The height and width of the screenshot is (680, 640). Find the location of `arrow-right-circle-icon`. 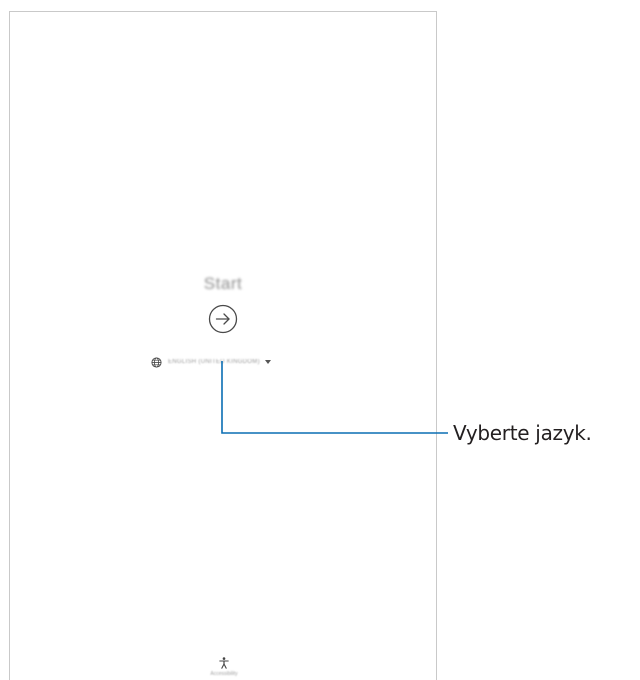

arrow-right-circle-icon is located at coordinates (223, 319).